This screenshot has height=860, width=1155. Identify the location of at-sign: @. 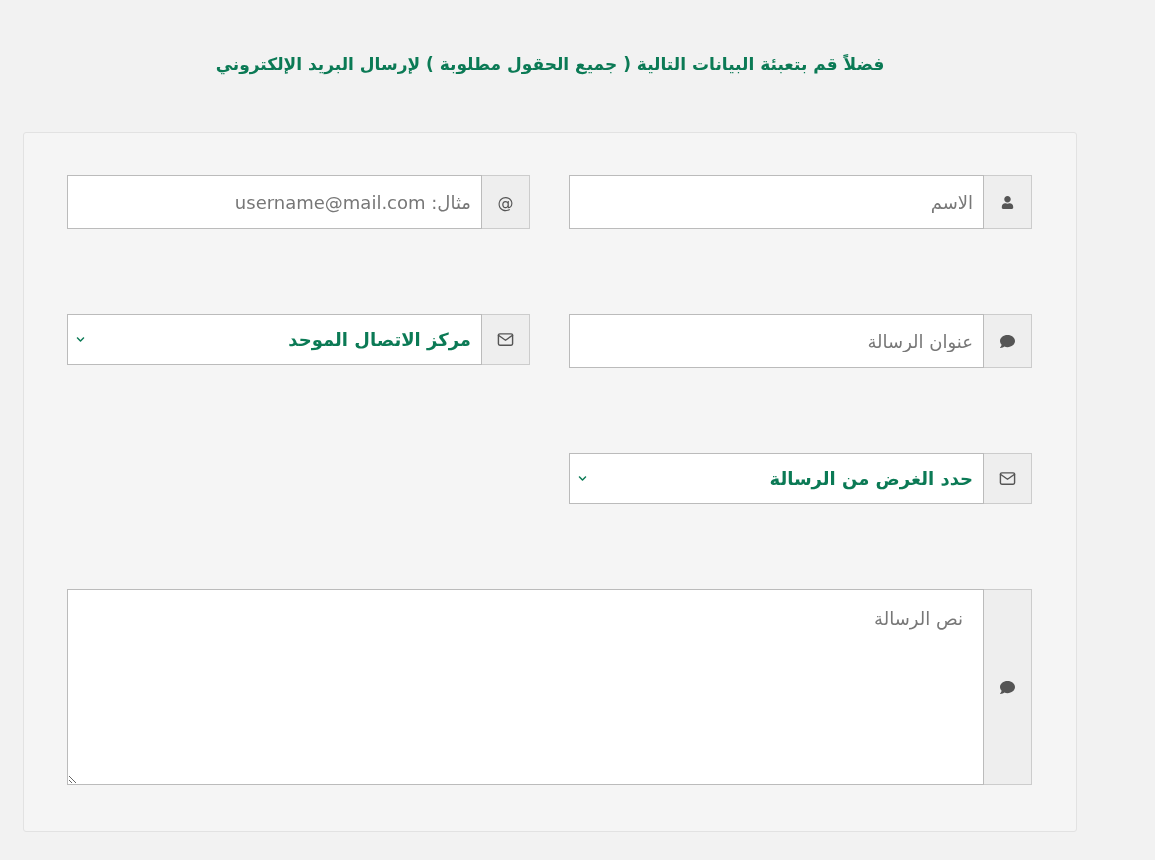
(505, 202).